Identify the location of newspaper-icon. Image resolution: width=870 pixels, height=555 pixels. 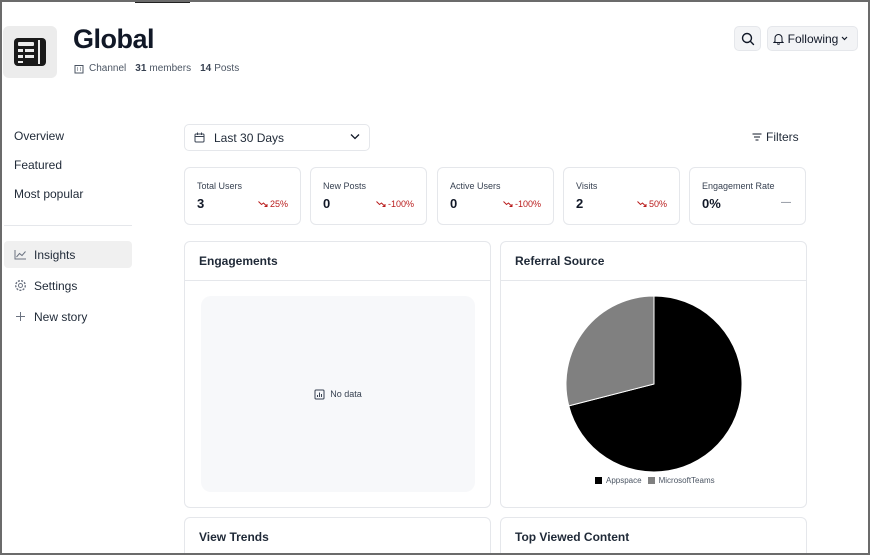
(30, 52).